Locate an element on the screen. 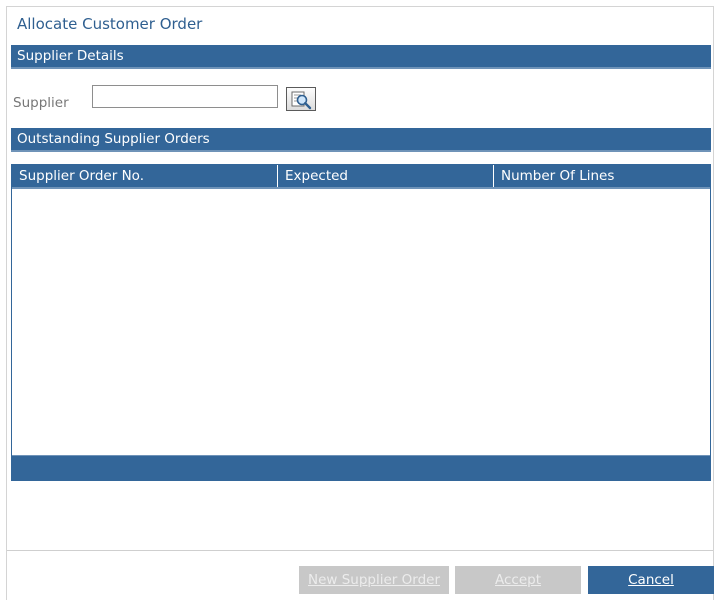  grid-footer-bar is located at coordinates (361, 467).